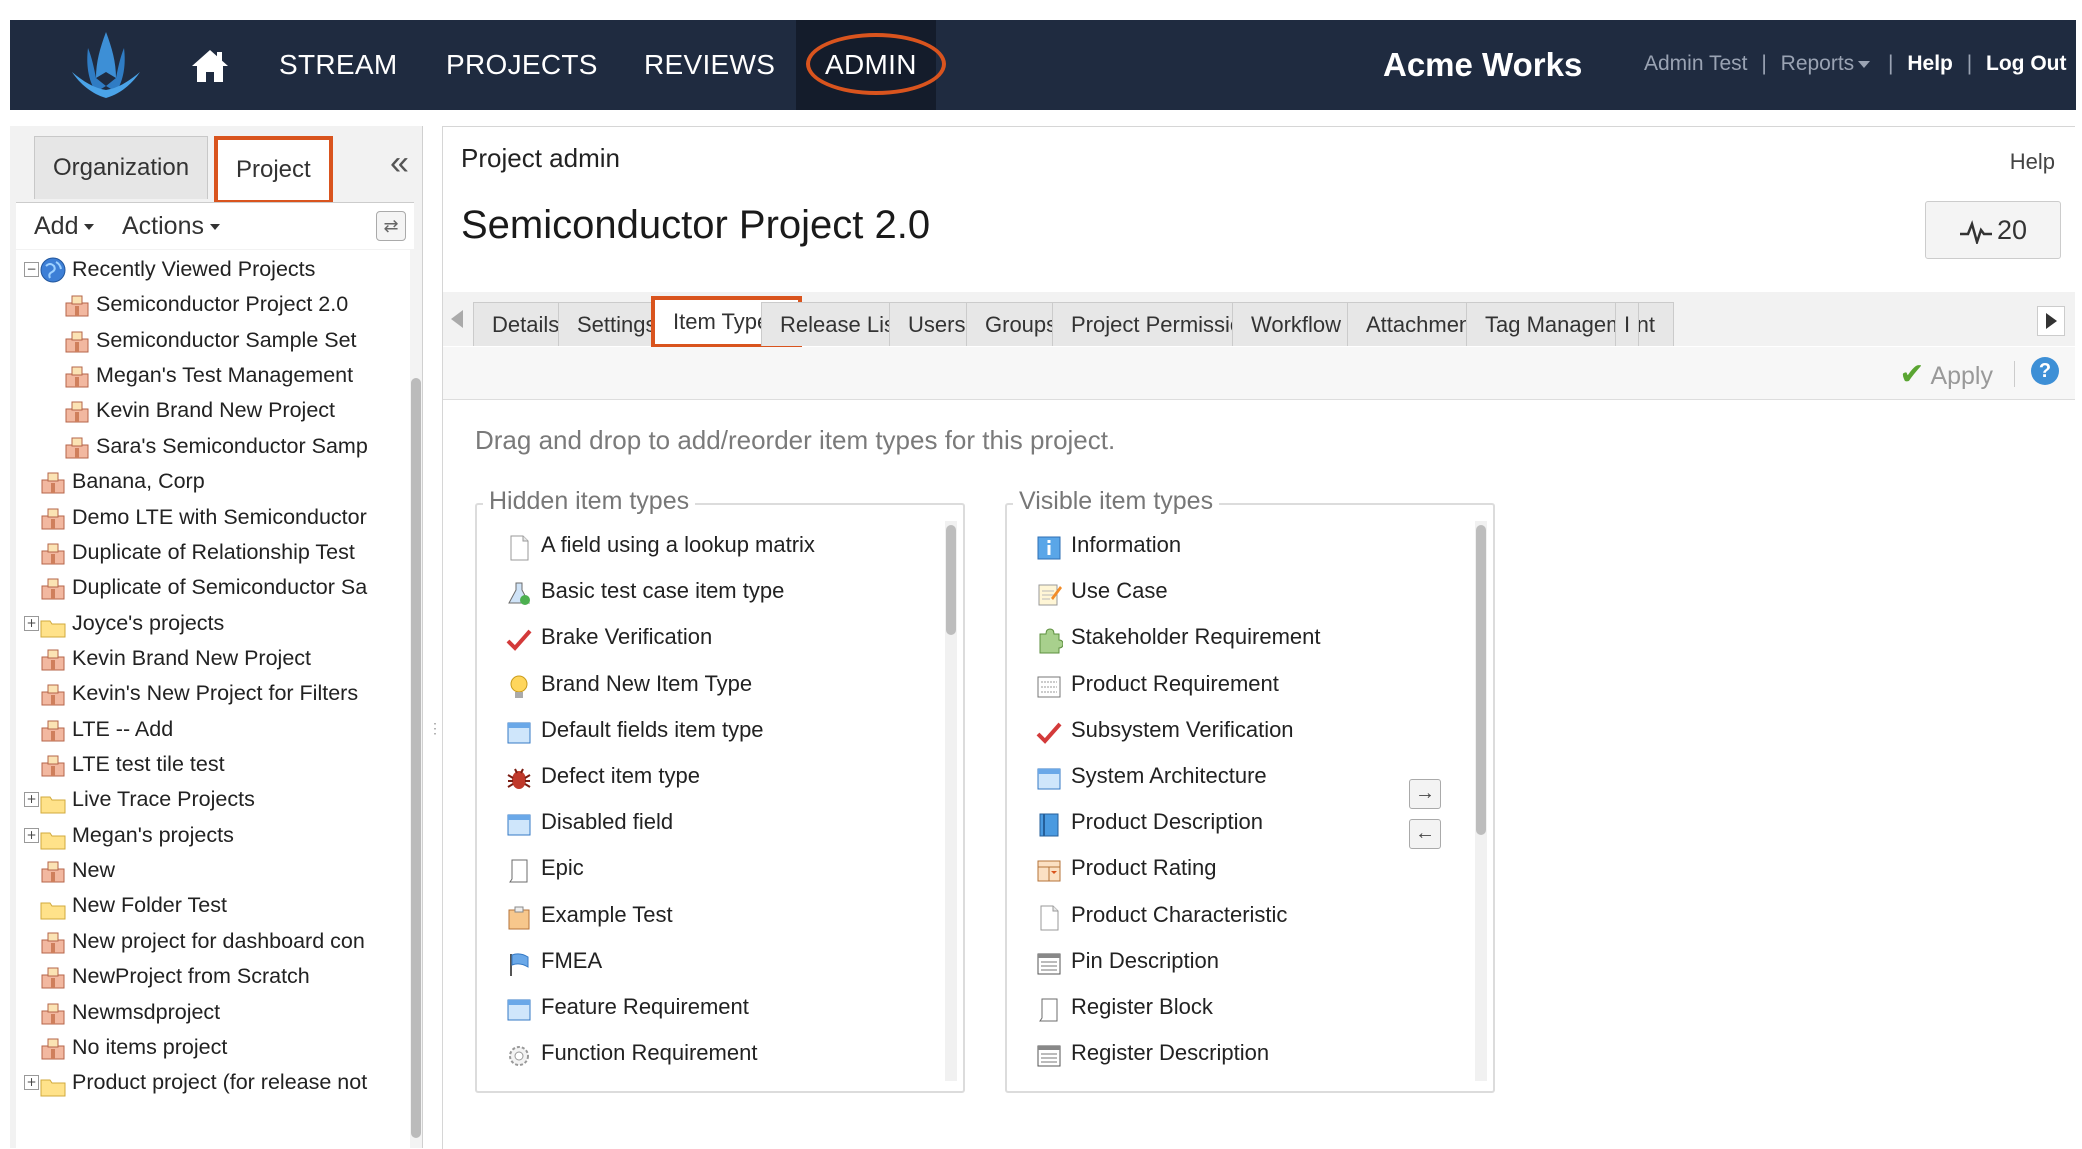 The image size is (2082, 1149). What do you see at coordinates (215, 552) in the screenshot?
I see `tree-item: Duplicate of Relationship Test` at bounding box center [215, 552].